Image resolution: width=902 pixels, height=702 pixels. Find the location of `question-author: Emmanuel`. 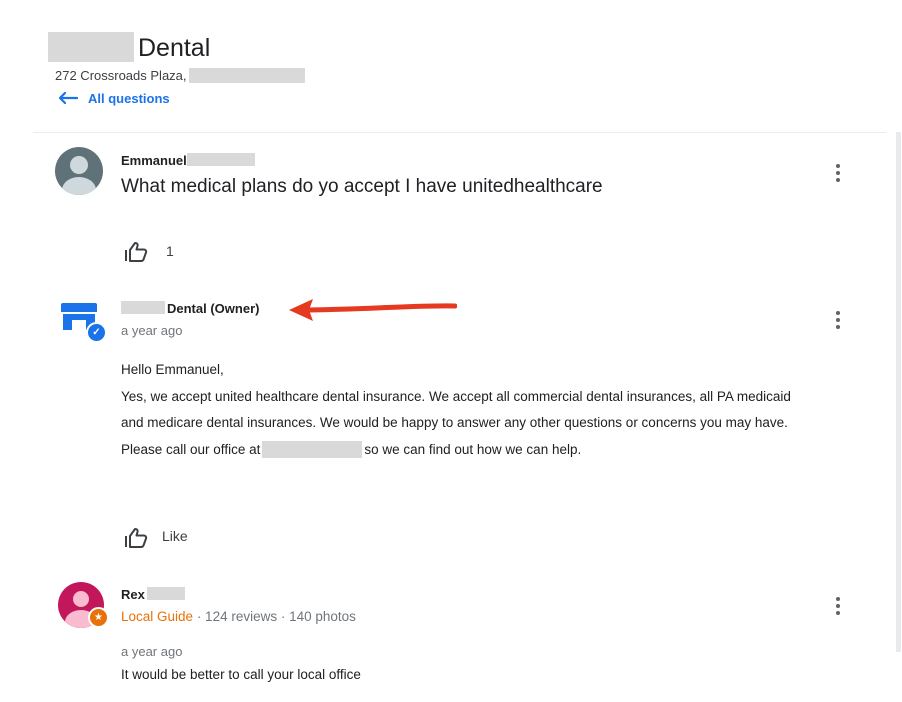

question-author: Emmanuel is located at coordinates (188, 160).